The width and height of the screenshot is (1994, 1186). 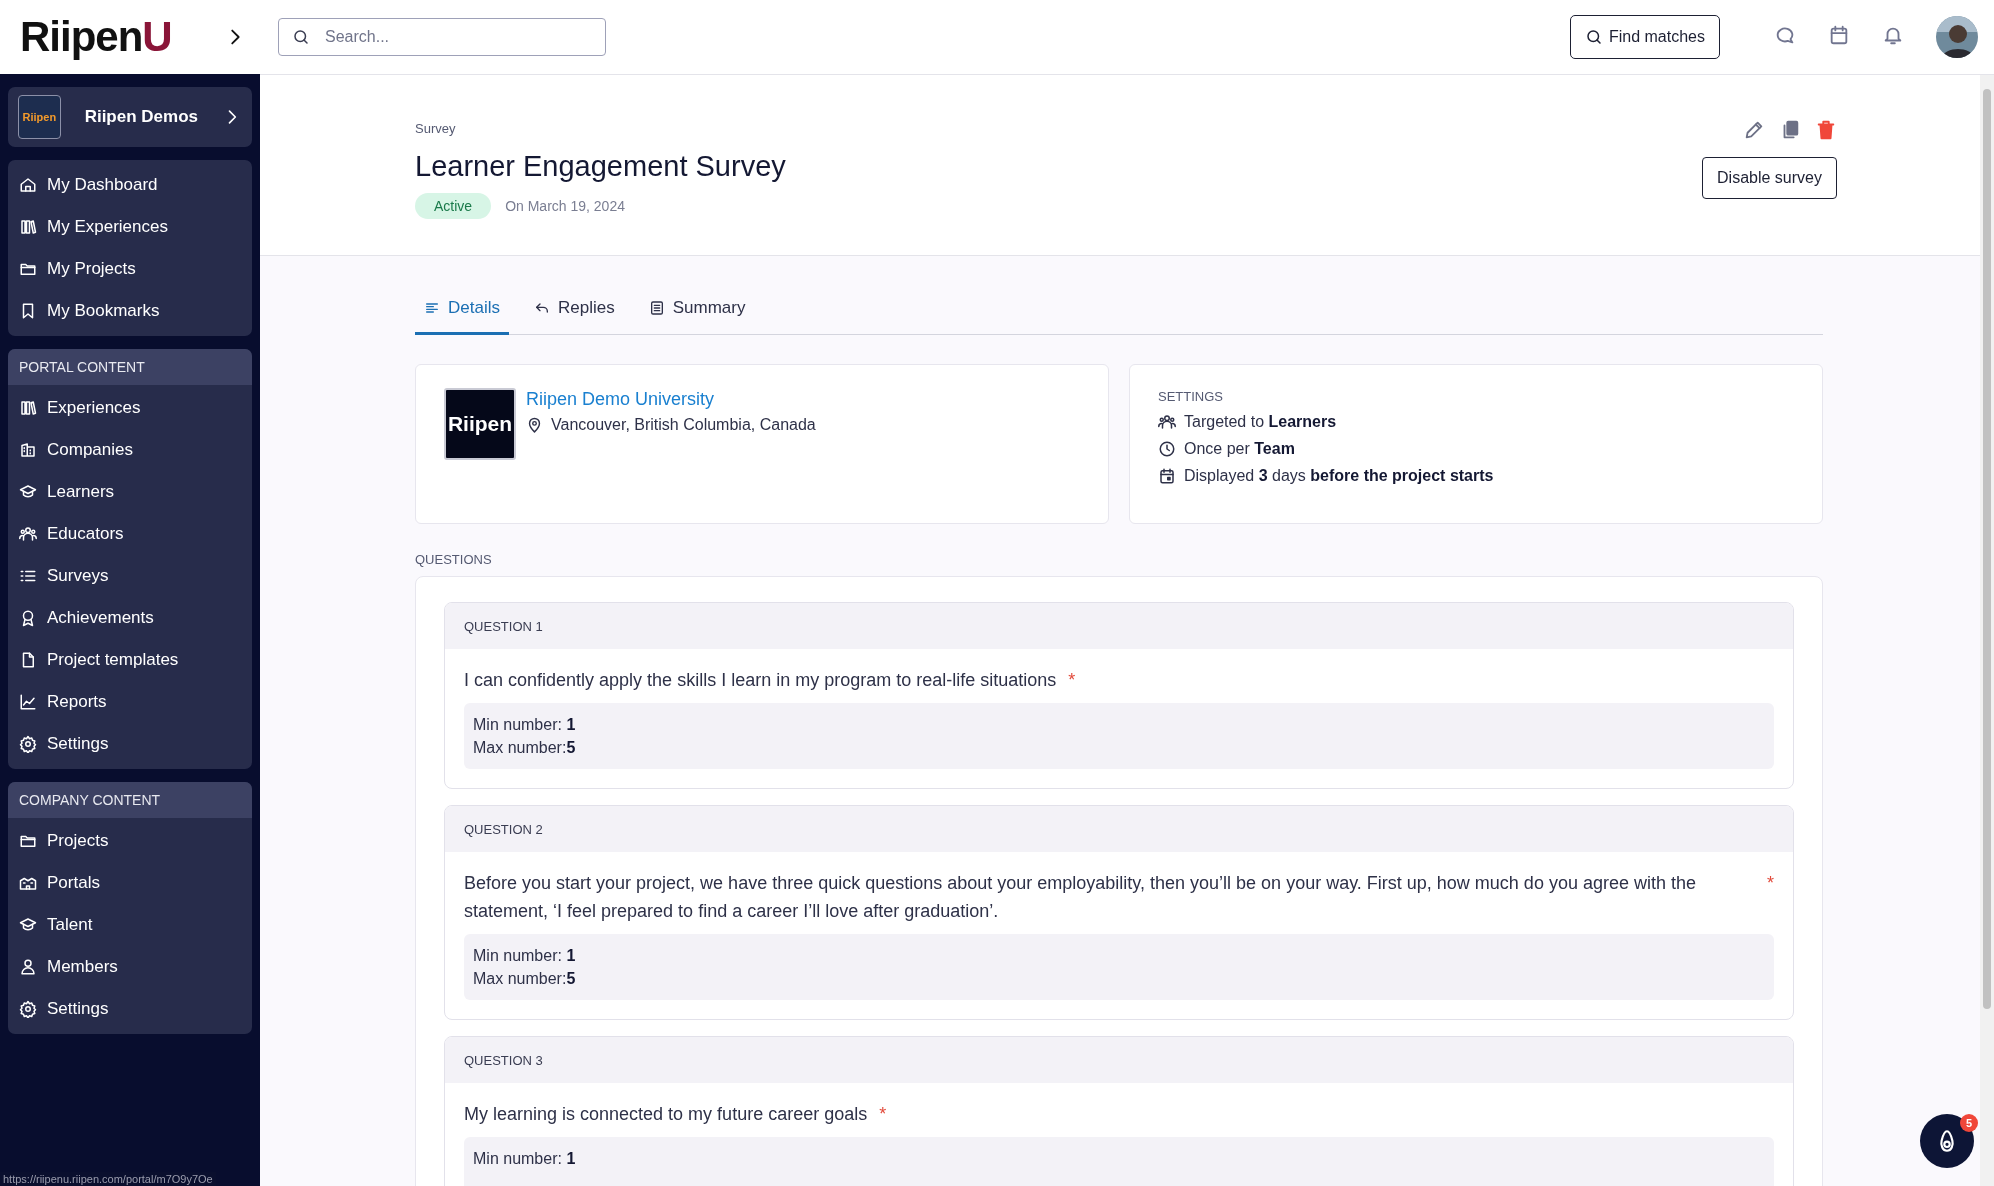 What do you see at coordinates (1260, 422) in the screenshot?
I see `setting-text: Targeted to Learners` at bounding box center [1260, 422].